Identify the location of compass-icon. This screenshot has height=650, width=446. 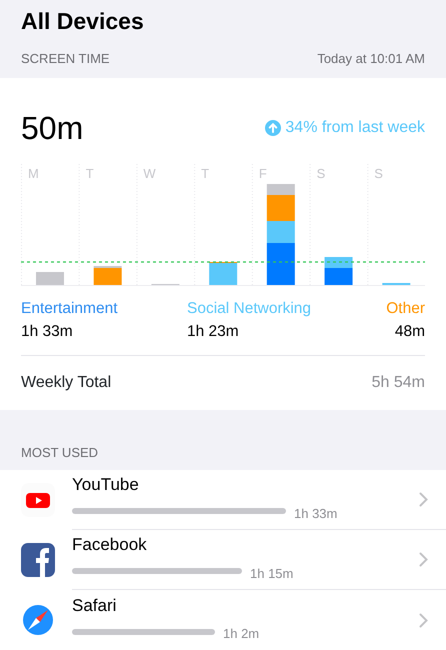
(38, 620).